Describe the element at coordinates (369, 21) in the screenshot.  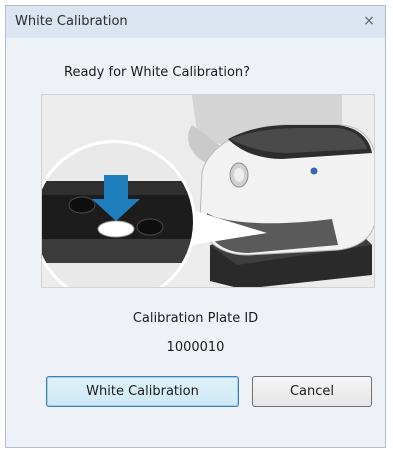
I see `close-icon: ×` at that location.